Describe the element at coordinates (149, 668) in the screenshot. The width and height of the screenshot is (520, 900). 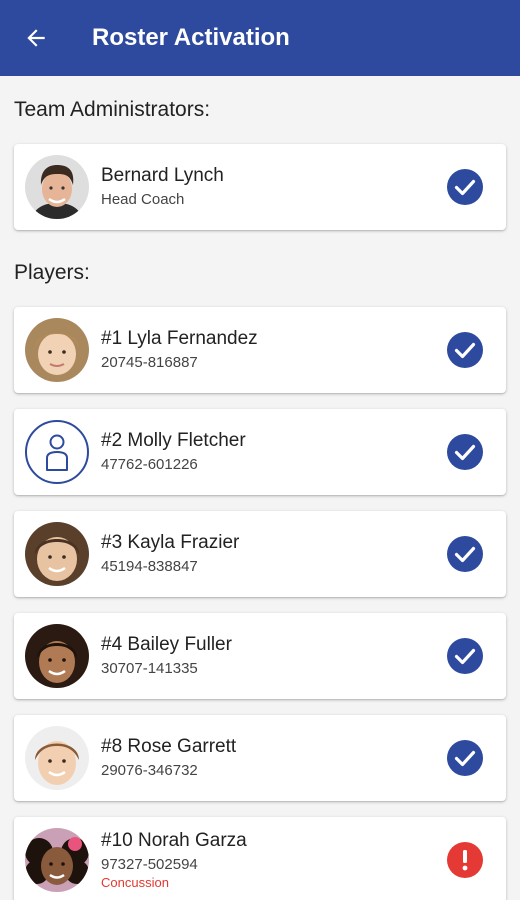
I see `player-id: 30707-141335` at that location.